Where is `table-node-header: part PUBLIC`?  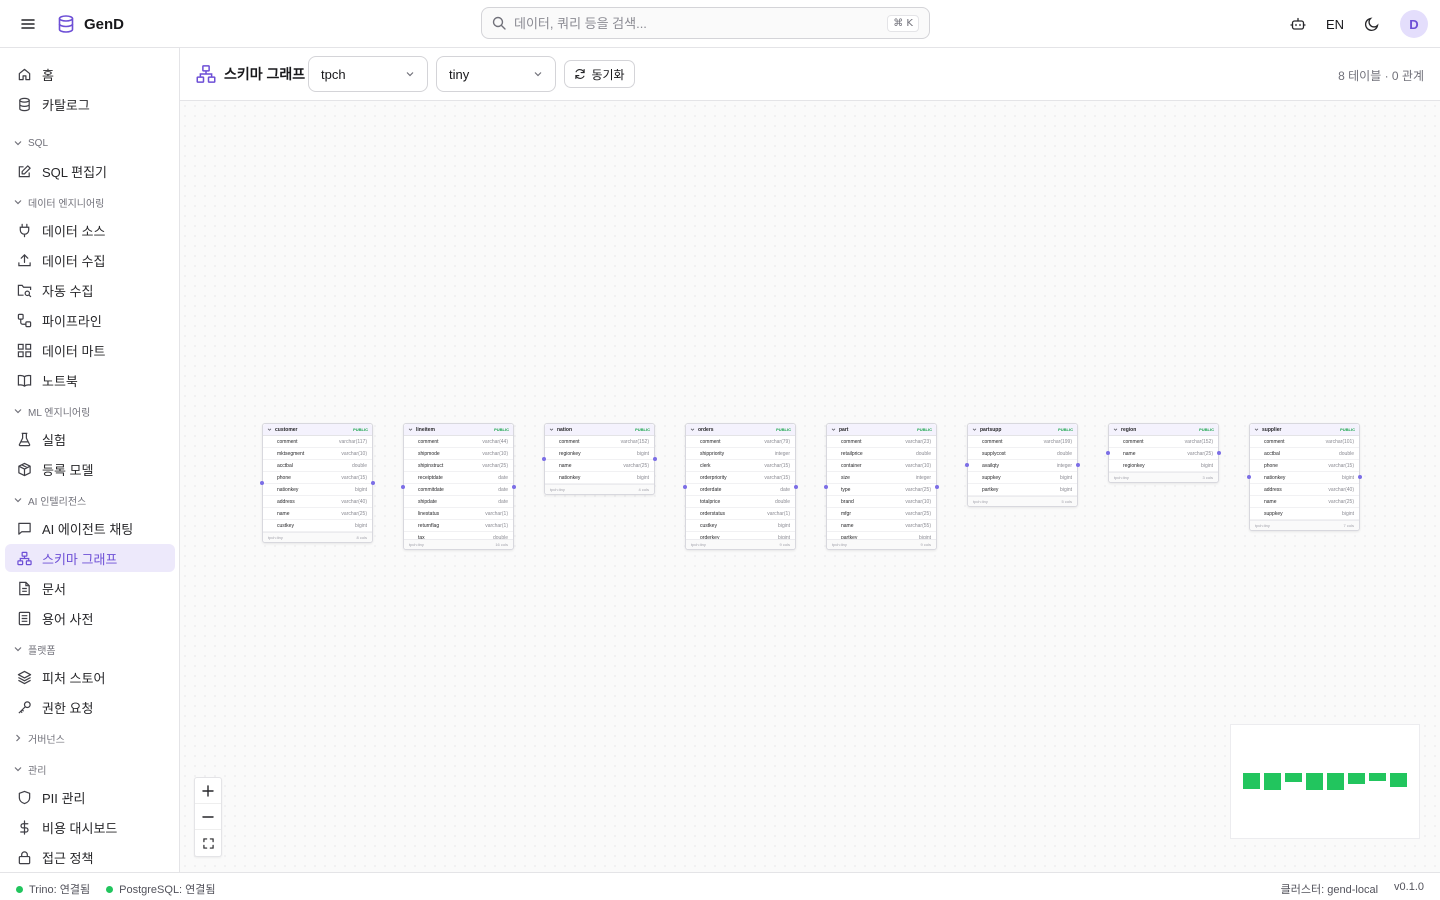
table-node-header: part PUBLIC is located at coordinates (881, 430).